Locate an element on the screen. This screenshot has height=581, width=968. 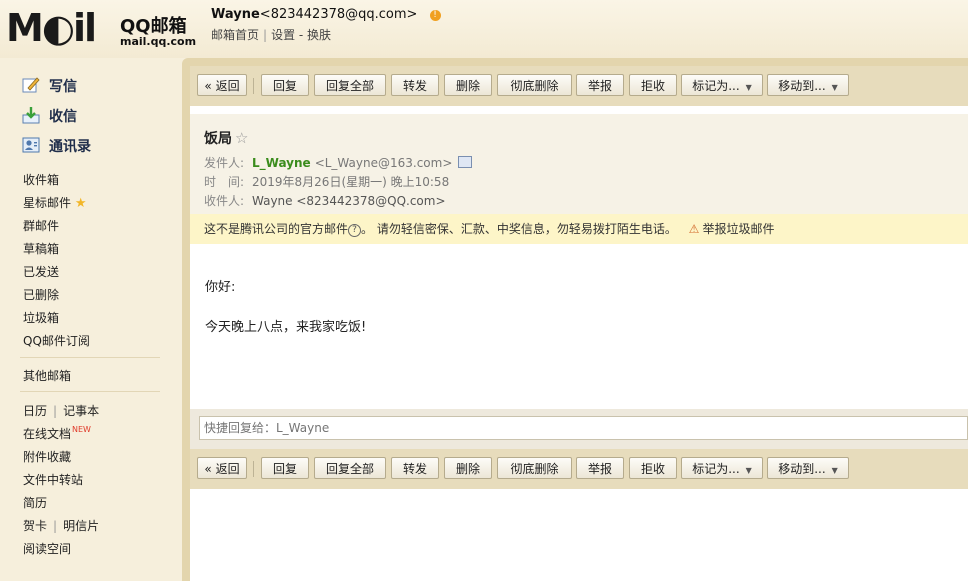
change-skin-link: 换肤 is located at coordinates (319, 35).